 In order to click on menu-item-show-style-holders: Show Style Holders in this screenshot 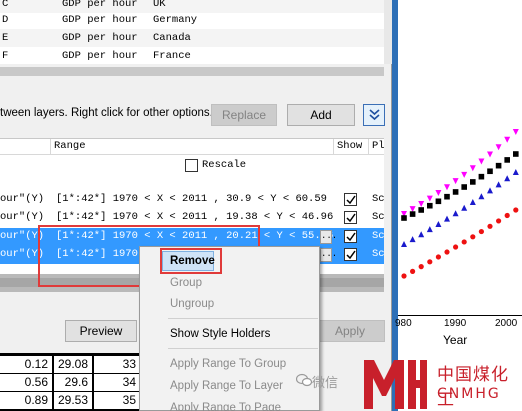, I will do `click(220, 334)`.